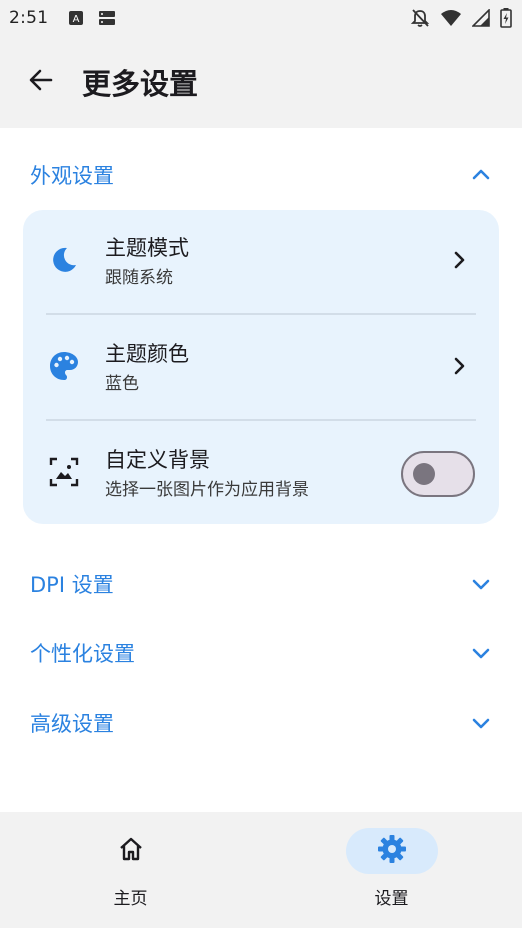  I want to click on section-label-personalization: 个性化设置, so click(82, 654).